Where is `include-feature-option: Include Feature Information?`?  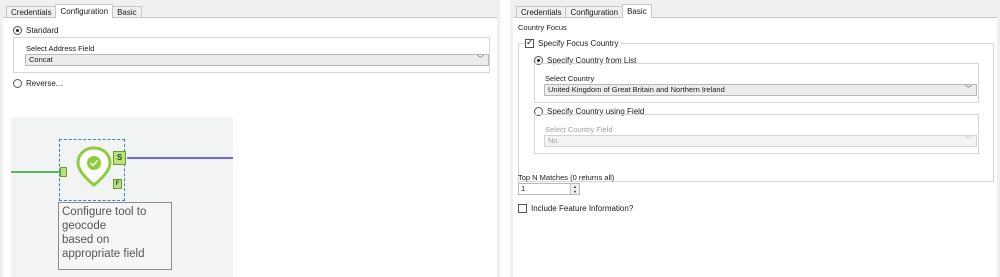
include-feature-option: Include Feature Information? is located at coordinates (575, 208).